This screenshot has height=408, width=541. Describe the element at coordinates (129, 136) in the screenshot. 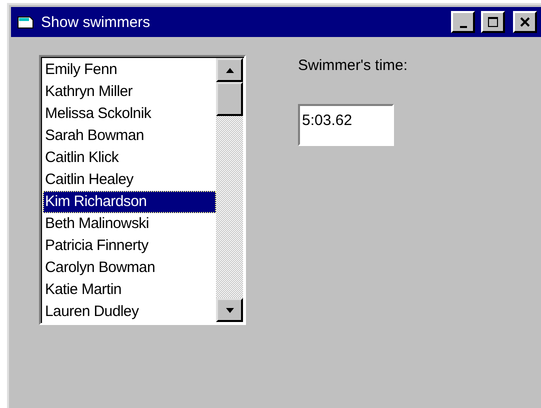

I see `list-item: Sarah Bowman` at that location.